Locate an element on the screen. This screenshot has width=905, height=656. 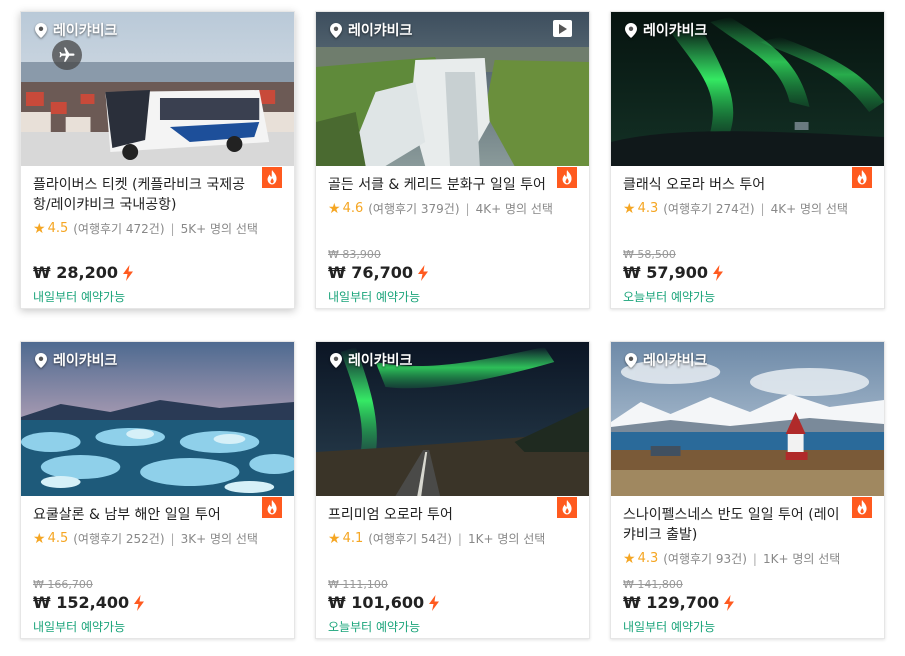
price: ₩ 101,600 is located at coordinates (384, 602).